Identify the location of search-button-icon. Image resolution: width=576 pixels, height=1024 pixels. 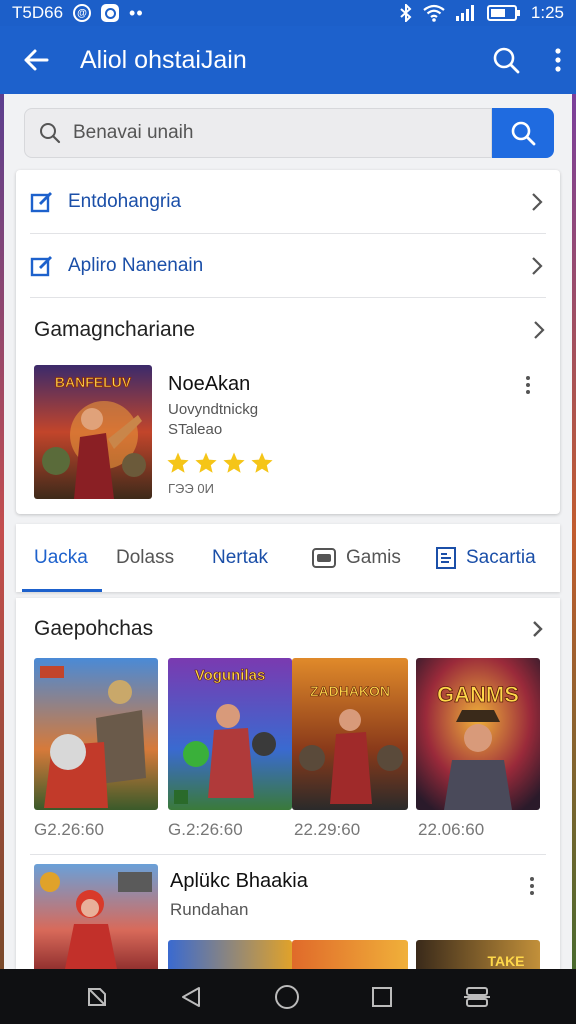
(523, 133).